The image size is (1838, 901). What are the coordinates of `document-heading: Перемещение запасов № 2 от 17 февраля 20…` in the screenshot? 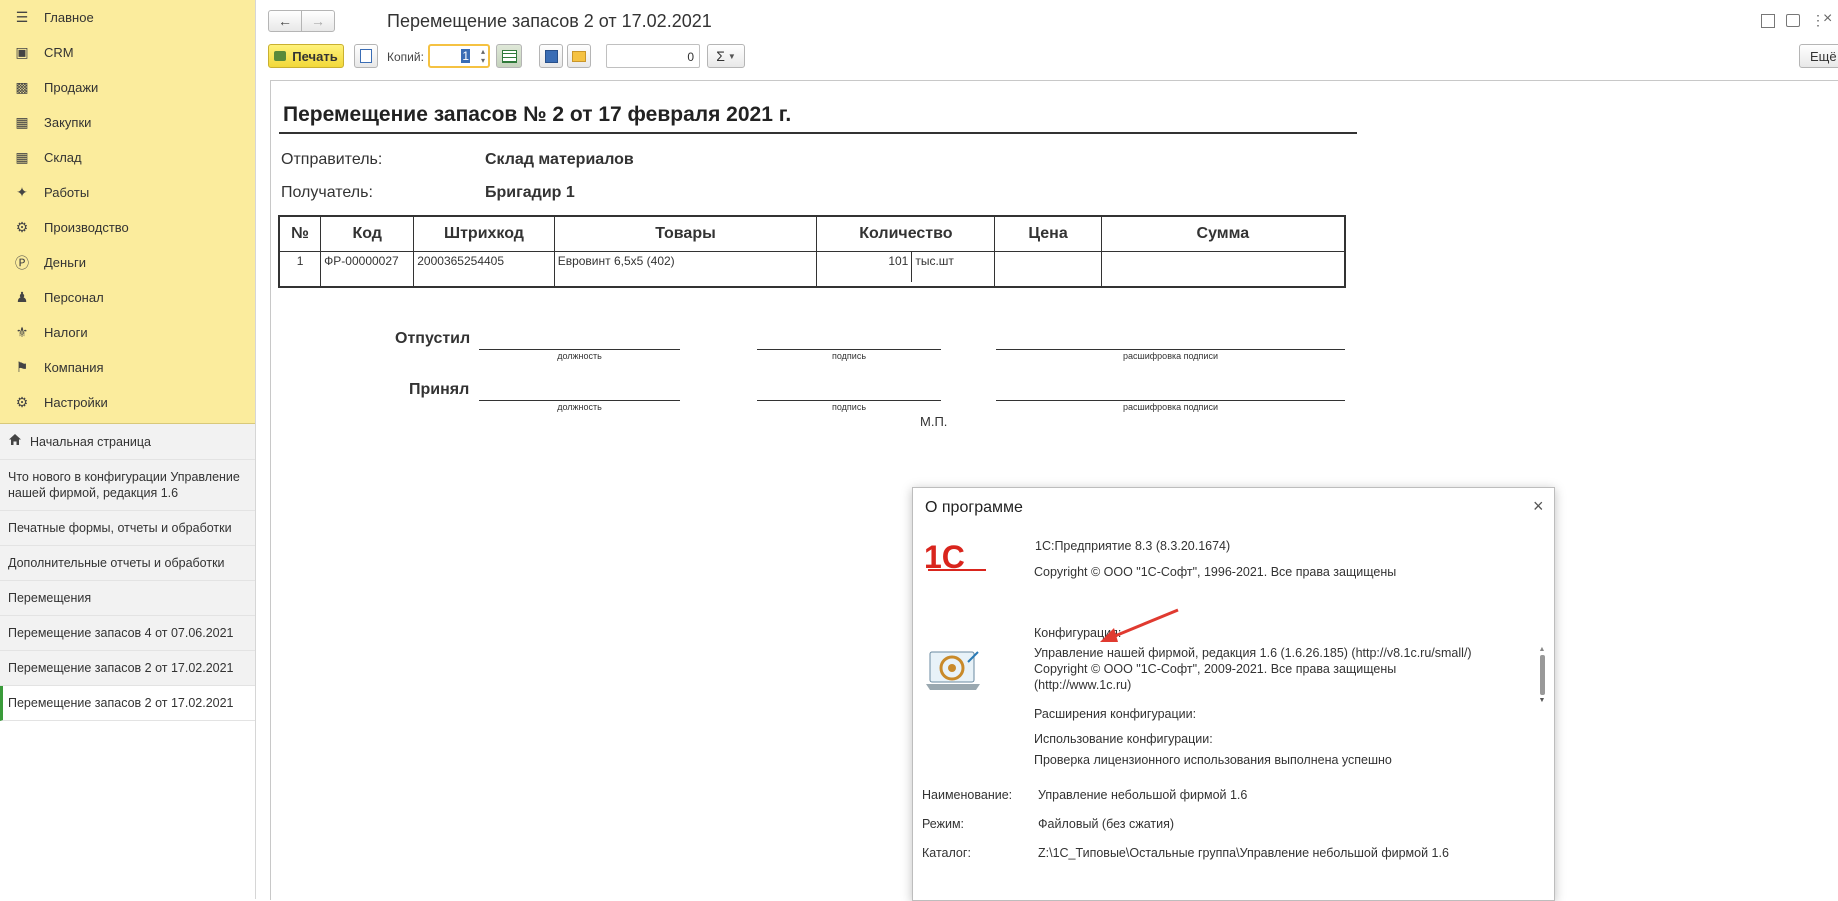 It's located at (537, 114).